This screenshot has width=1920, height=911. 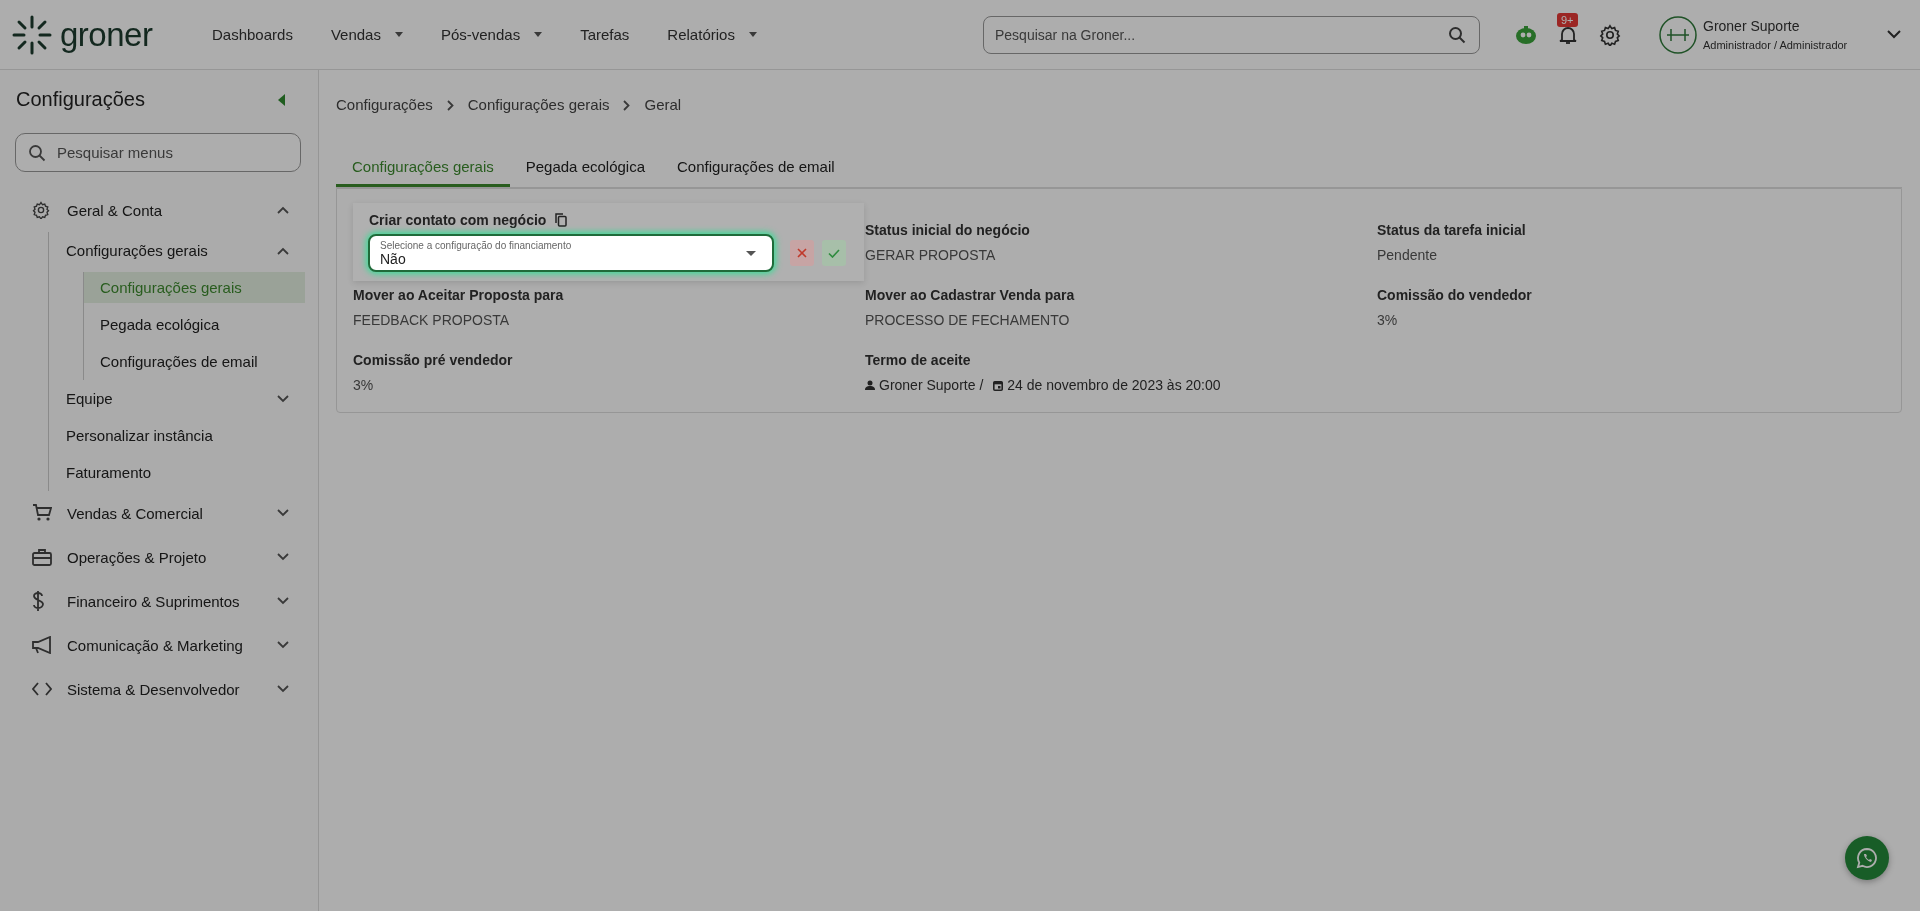 I want to click on field-label: Comissão do vendedor, so click(x=1455, y=295).